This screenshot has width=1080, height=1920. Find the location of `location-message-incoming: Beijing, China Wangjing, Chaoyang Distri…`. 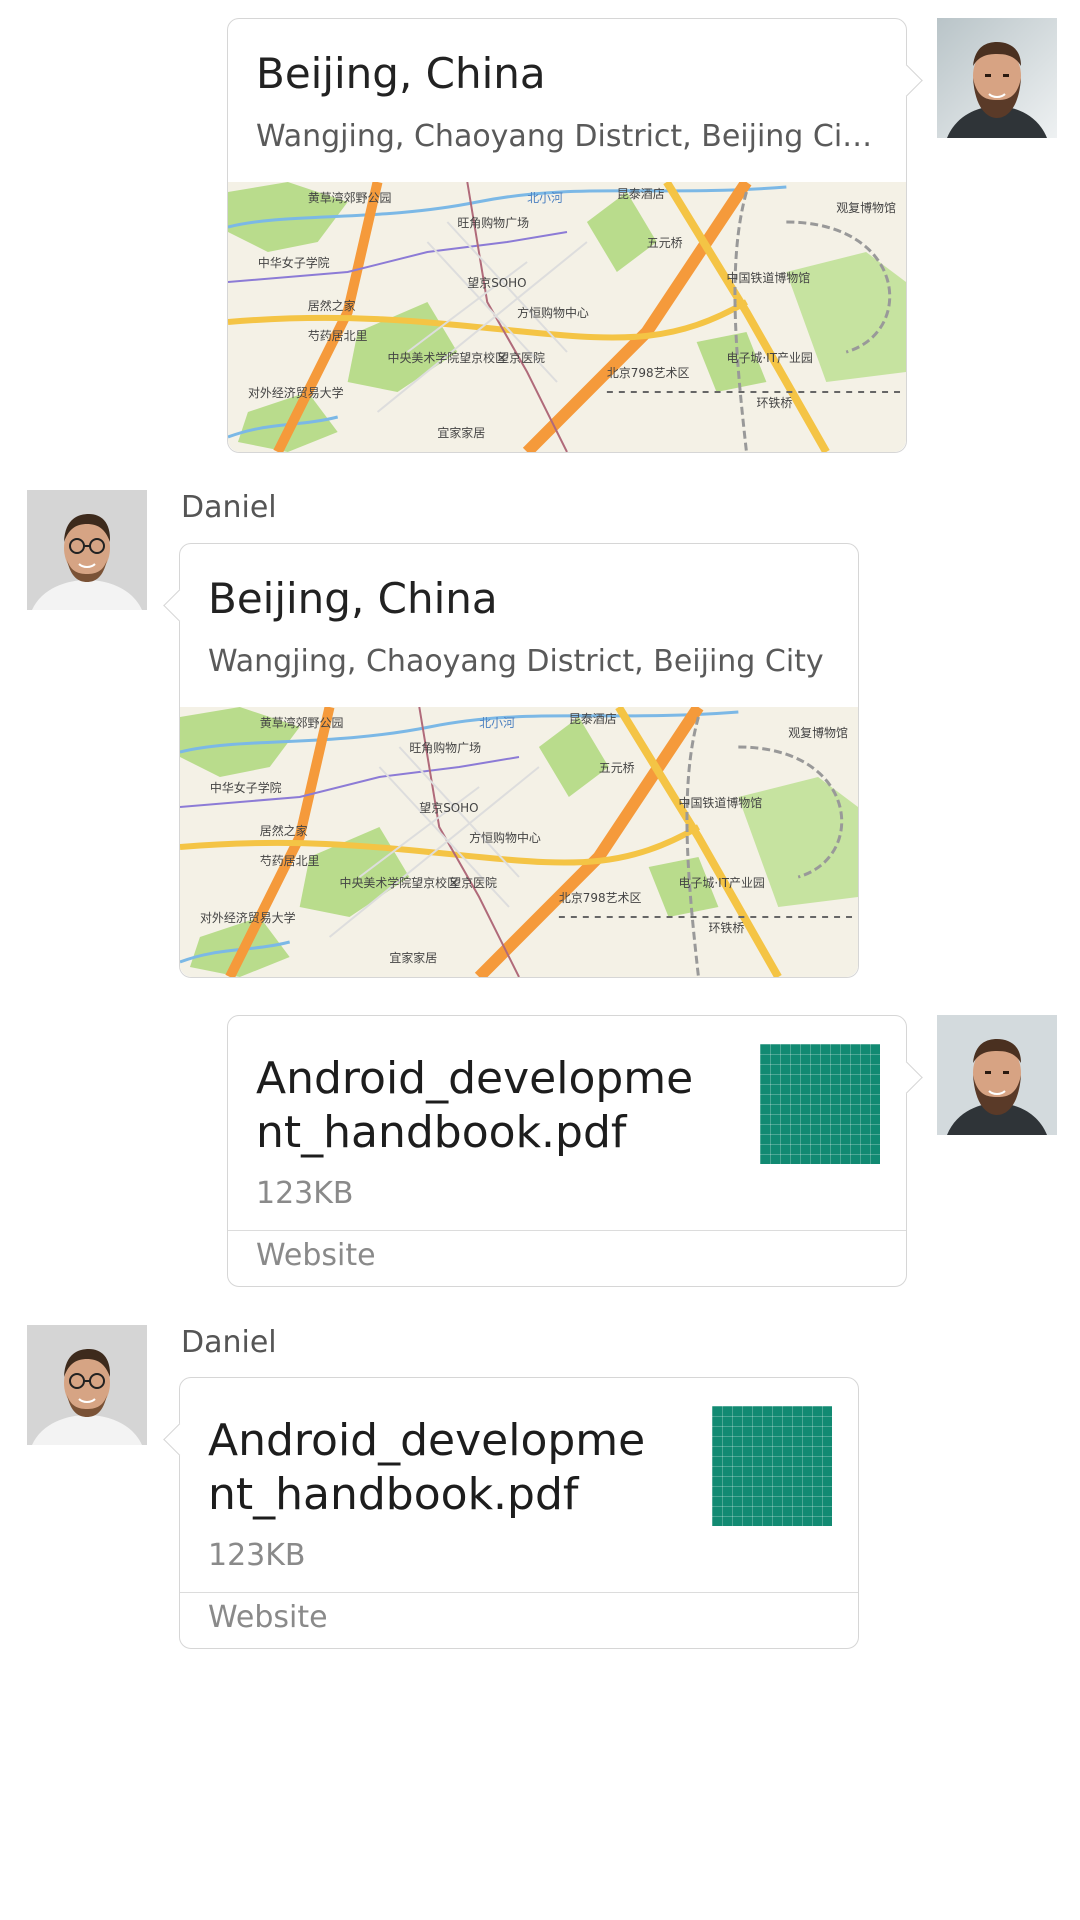

location-message-incoming: Beijing, China Wangjing, Chaoyang Distri… is located at coordinates (519, 760).